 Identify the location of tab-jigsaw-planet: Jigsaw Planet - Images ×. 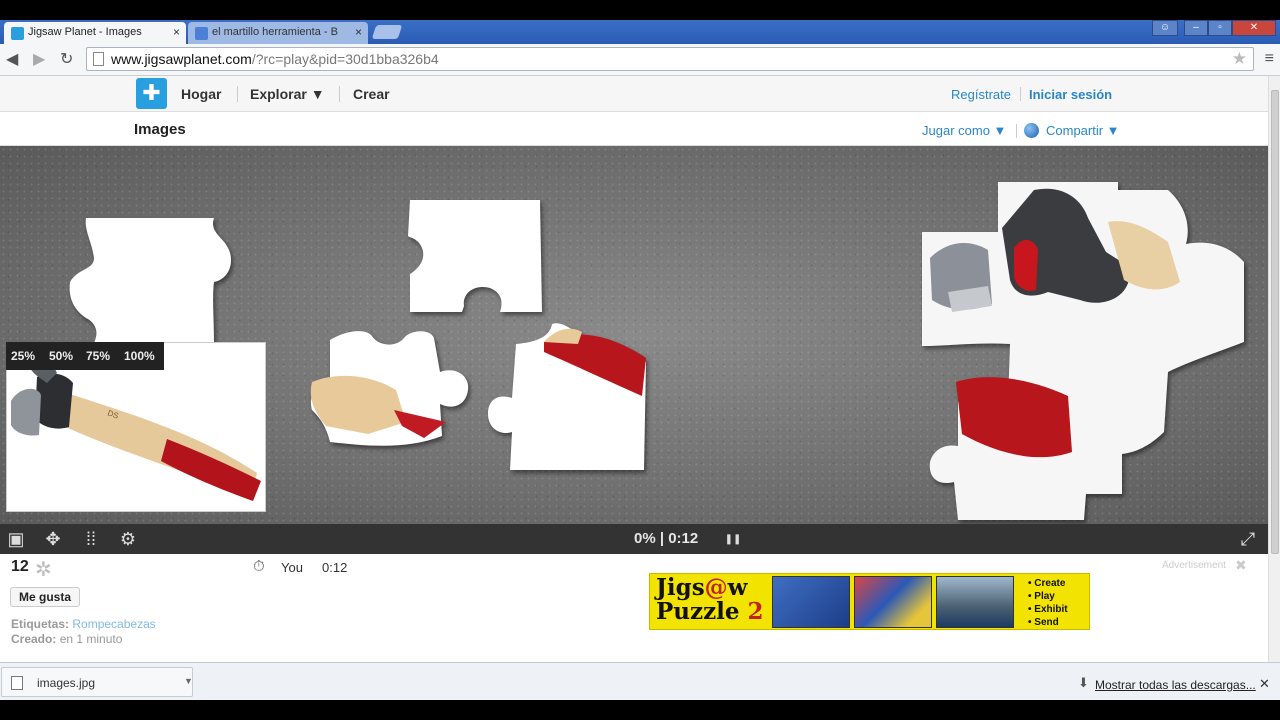
(95, 33).